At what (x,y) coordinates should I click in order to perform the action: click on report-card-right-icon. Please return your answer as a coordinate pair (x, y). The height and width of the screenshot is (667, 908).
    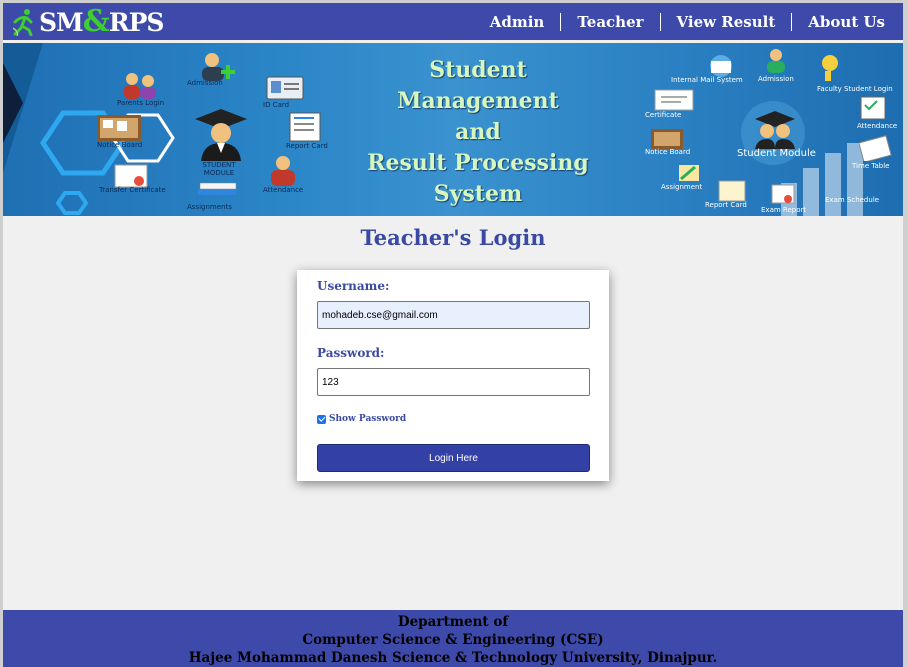
    Looking at the image, I should click on (732, 191).